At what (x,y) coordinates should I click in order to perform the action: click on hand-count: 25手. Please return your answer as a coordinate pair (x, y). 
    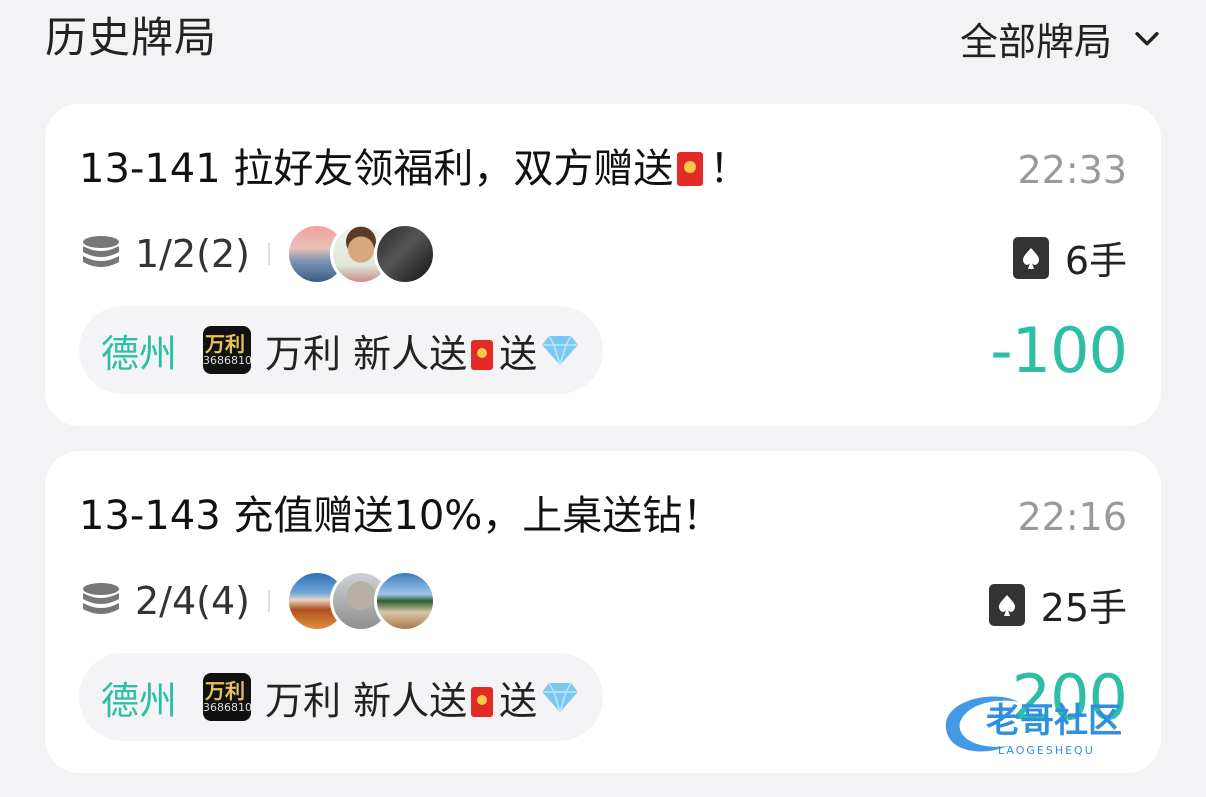
    Looking at the image, I should click on (1057, 604).